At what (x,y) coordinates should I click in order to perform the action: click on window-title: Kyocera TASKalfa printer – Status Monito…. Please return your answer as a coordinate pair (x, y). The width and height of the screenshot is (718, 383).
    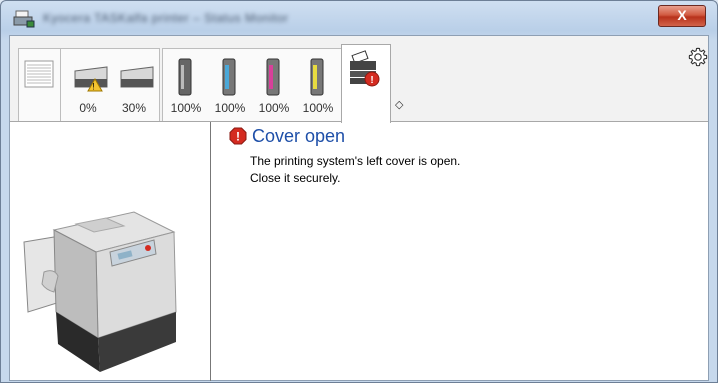
    Looking at the image, I should click on (166, 18).